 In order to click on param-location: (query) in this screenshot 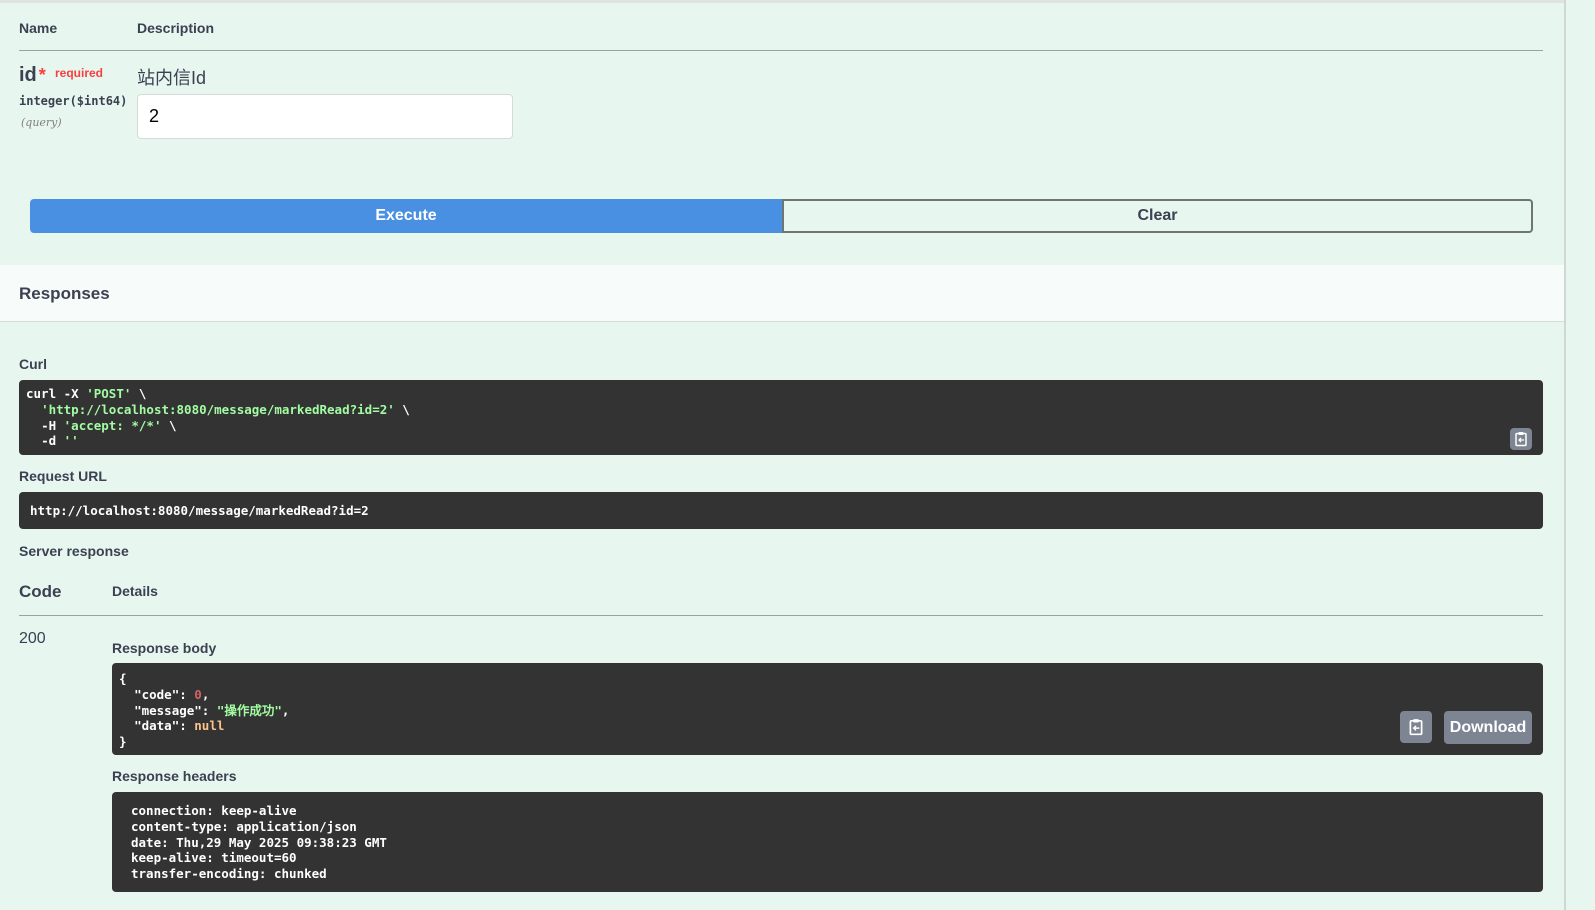, I will do `click(41, 122)`.